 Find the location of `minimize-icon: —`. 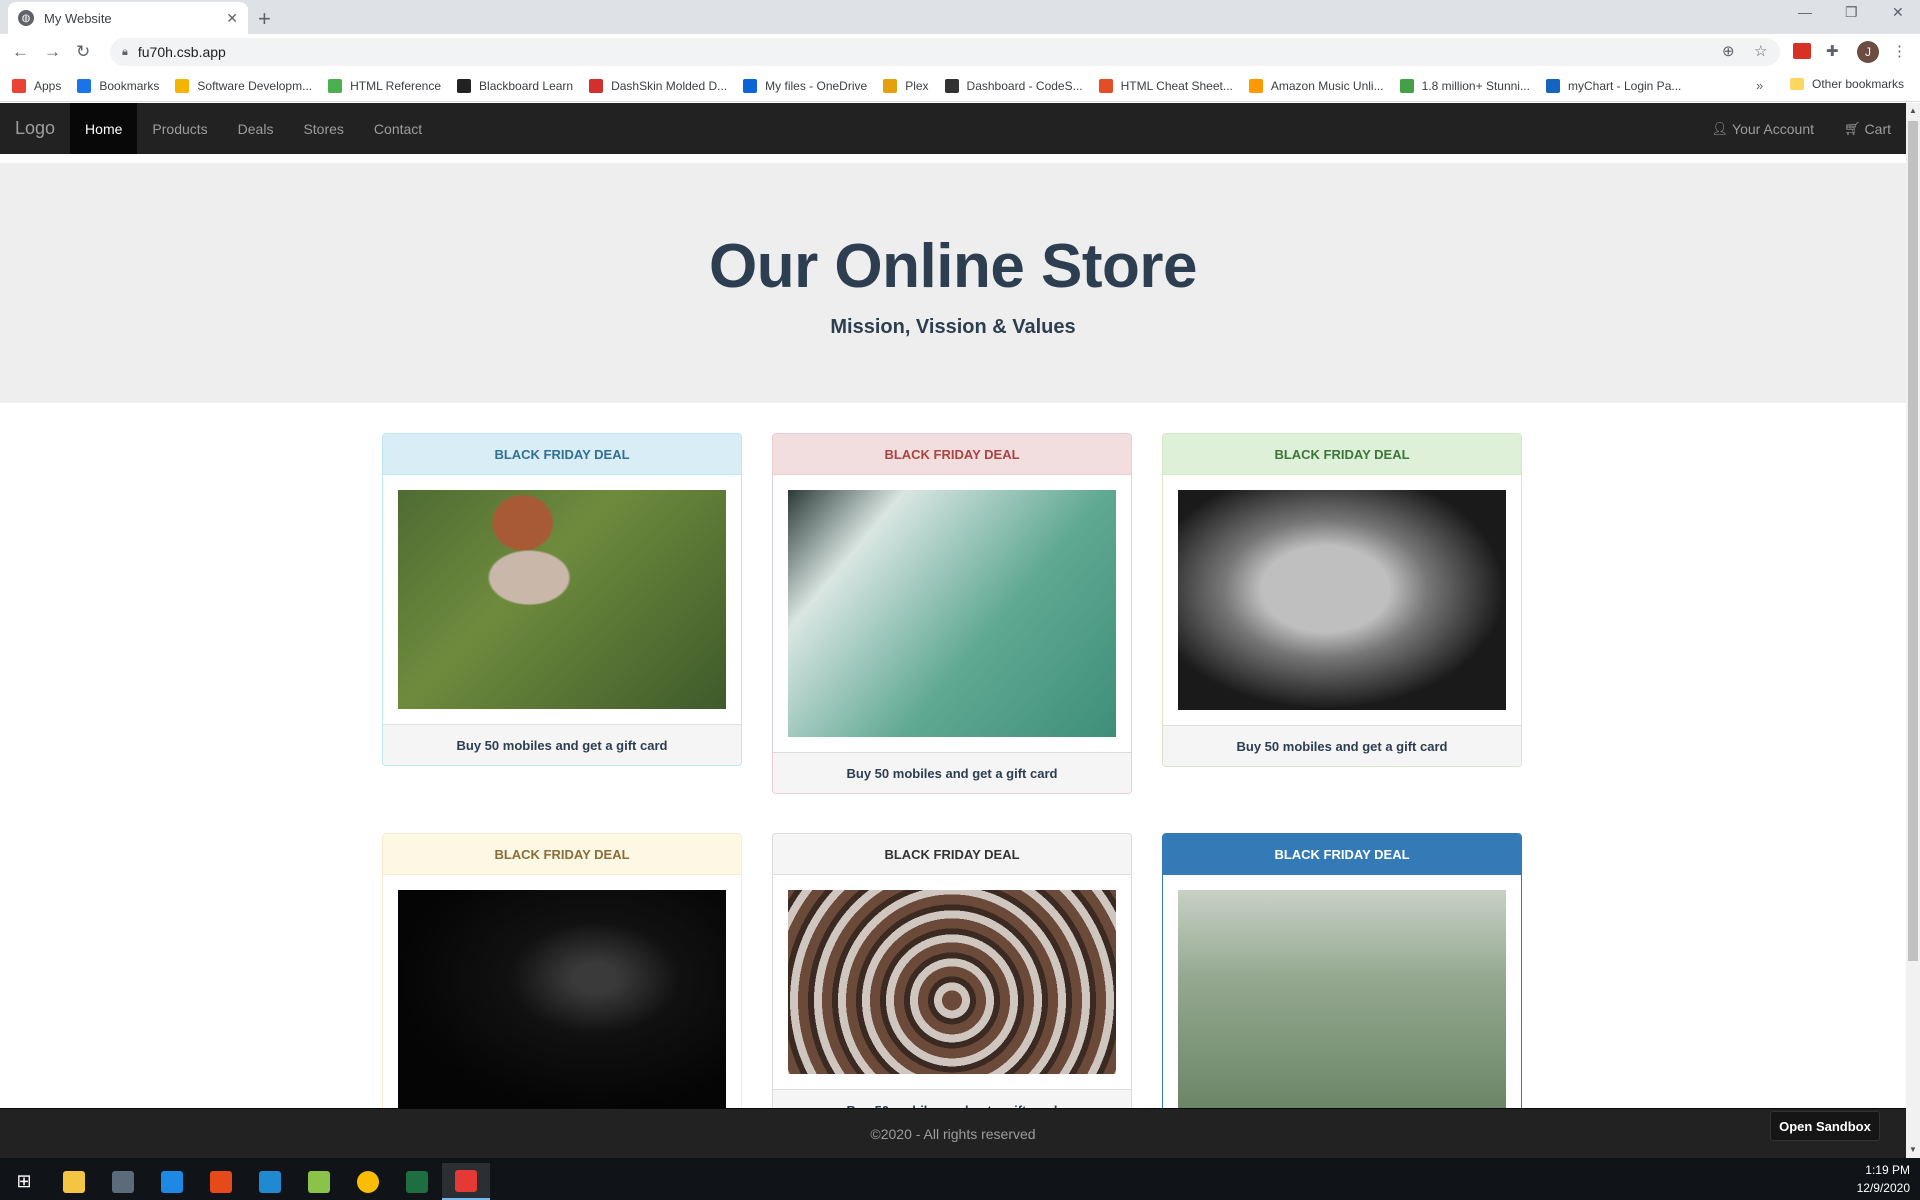

minimize-icon: — is located at coordinates (1805, 12).